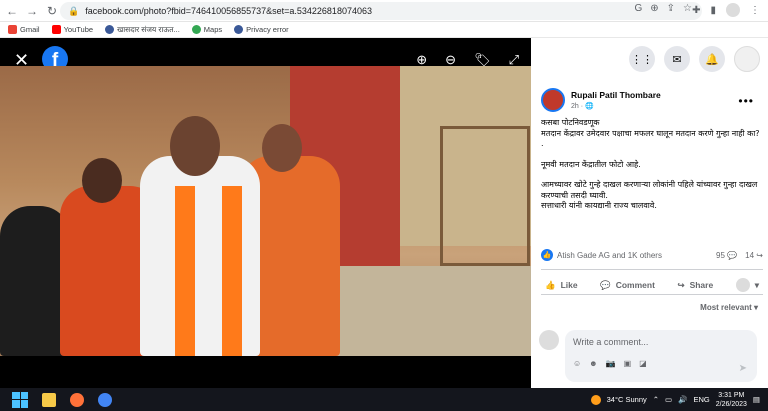 The height and width of the screenshot is (411, 768). Describe the element at coordinates (654, 8) in the screenshot. I see `zoom-icon: ⊕` at that location.